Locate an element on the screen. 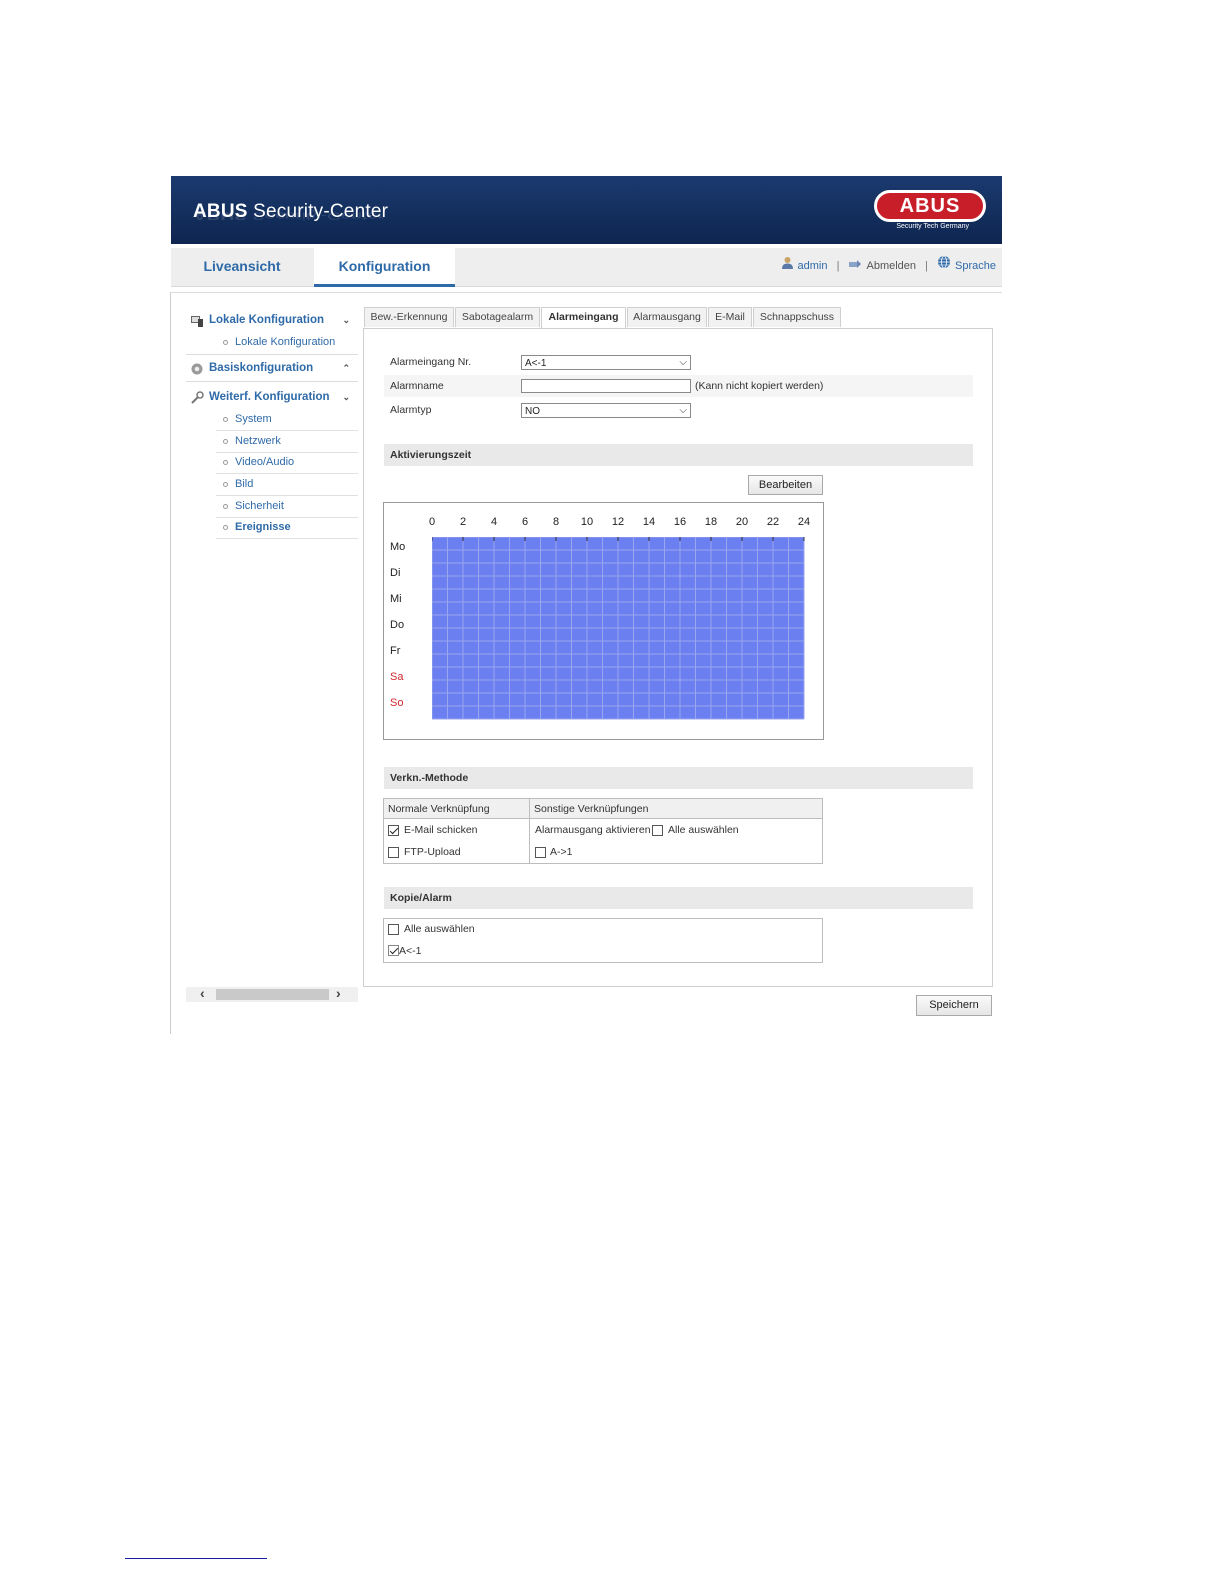 The width and height of the screenshot is (1224, 1584). hour-label: 24 is located at coordinates (804, 522).